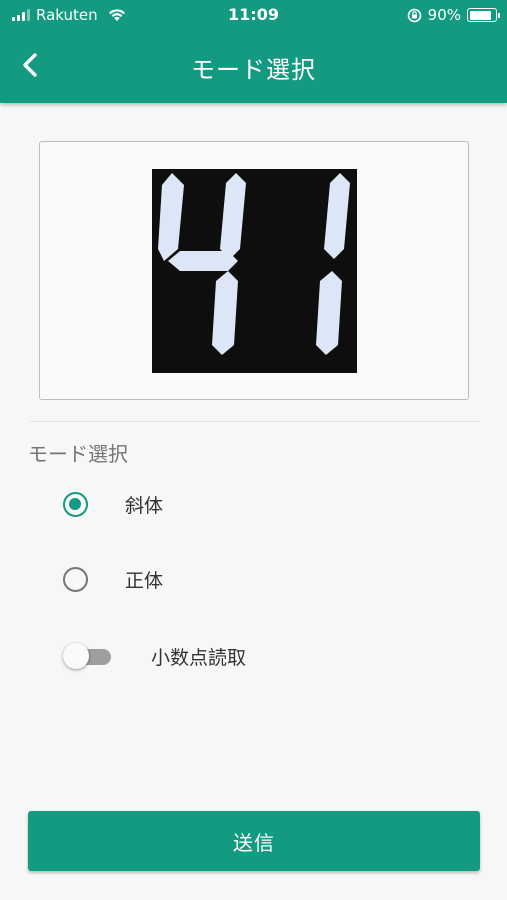  Describe the element at coordinates (75, 504) in the screenshot. I see `radio-button-italic` at that location.